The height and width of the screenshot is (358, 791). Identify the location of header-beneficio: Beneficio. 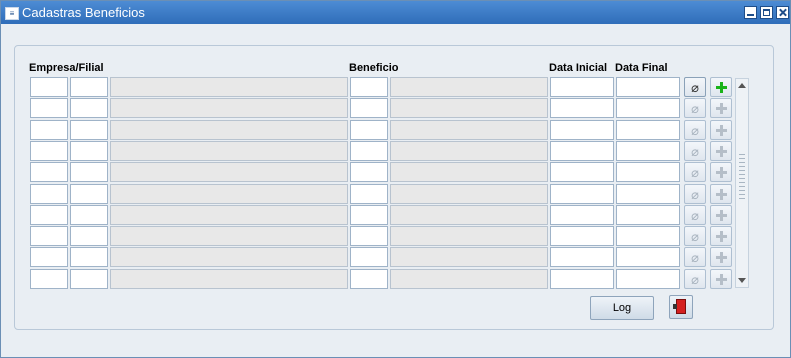
(374, 68).